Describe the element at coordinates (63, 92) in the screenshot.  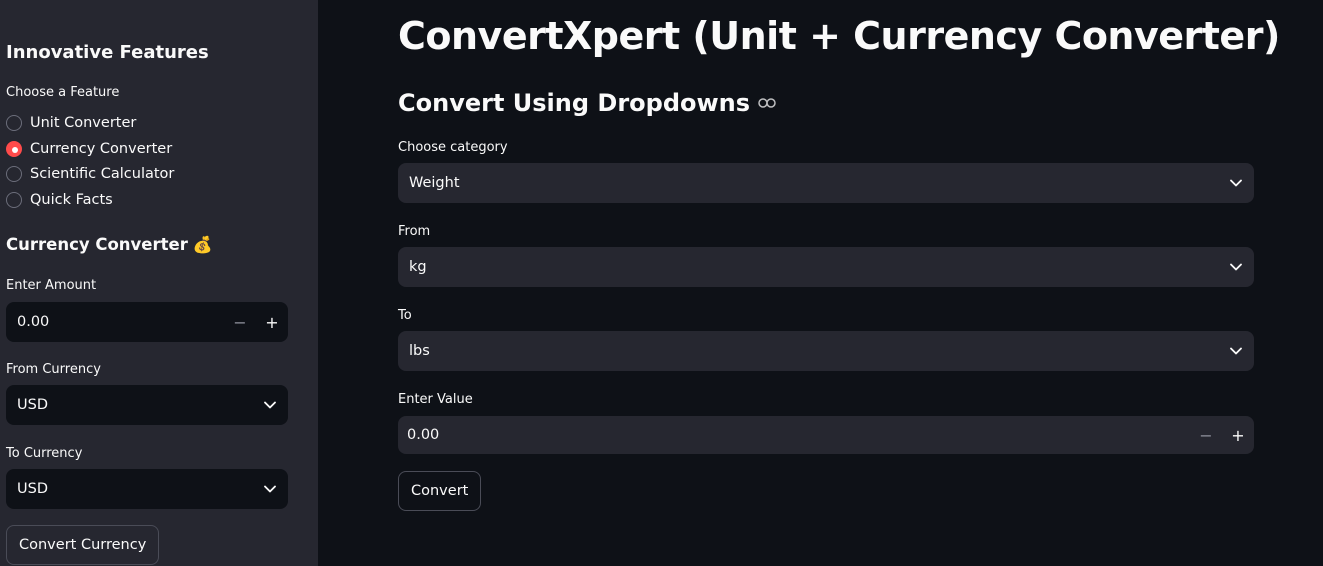
I see `feature-label: Choose a Feature` at that location.